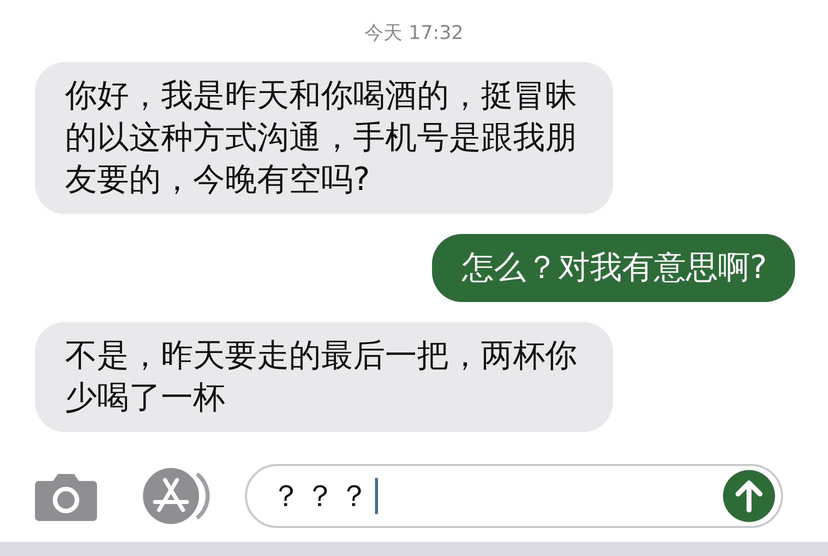 The image size is (828, 556). I want to click on timestamp: 今天 17:32, so click(414, 33).